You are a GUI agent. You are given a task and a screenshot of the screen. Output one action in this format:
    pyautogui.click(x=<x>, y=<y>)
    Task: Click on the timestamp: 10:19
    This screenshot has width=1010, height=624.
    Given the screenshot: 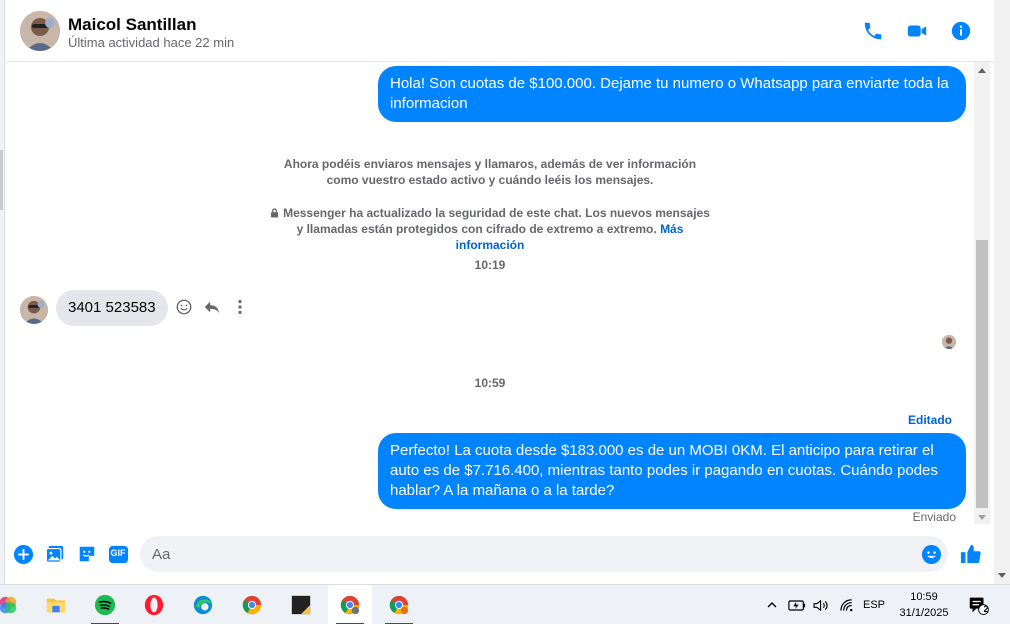 What is the action you would take?
    pyautogui.click(x=490, y=265)
    